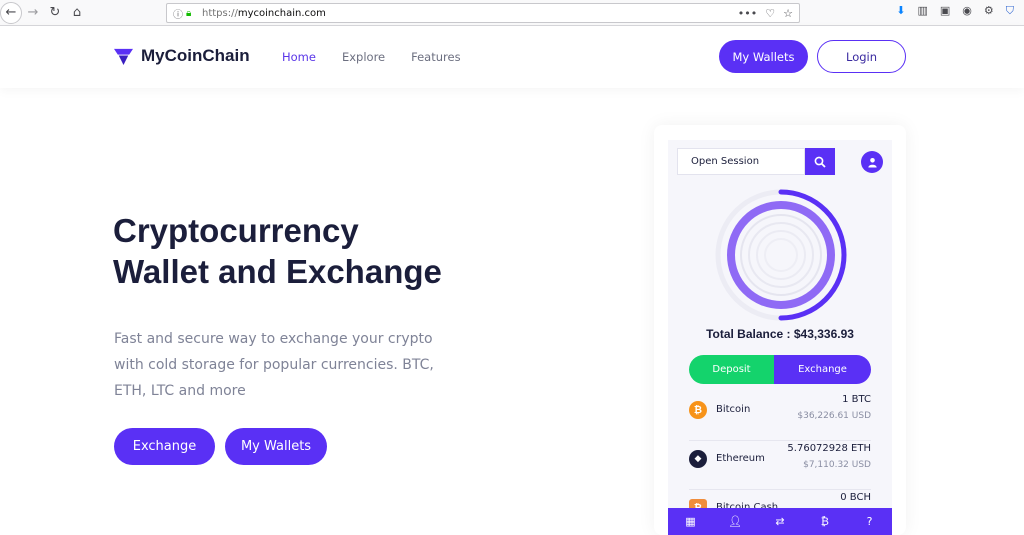  I want to click on coin-amount: 0 BCH, so click(855, 497).